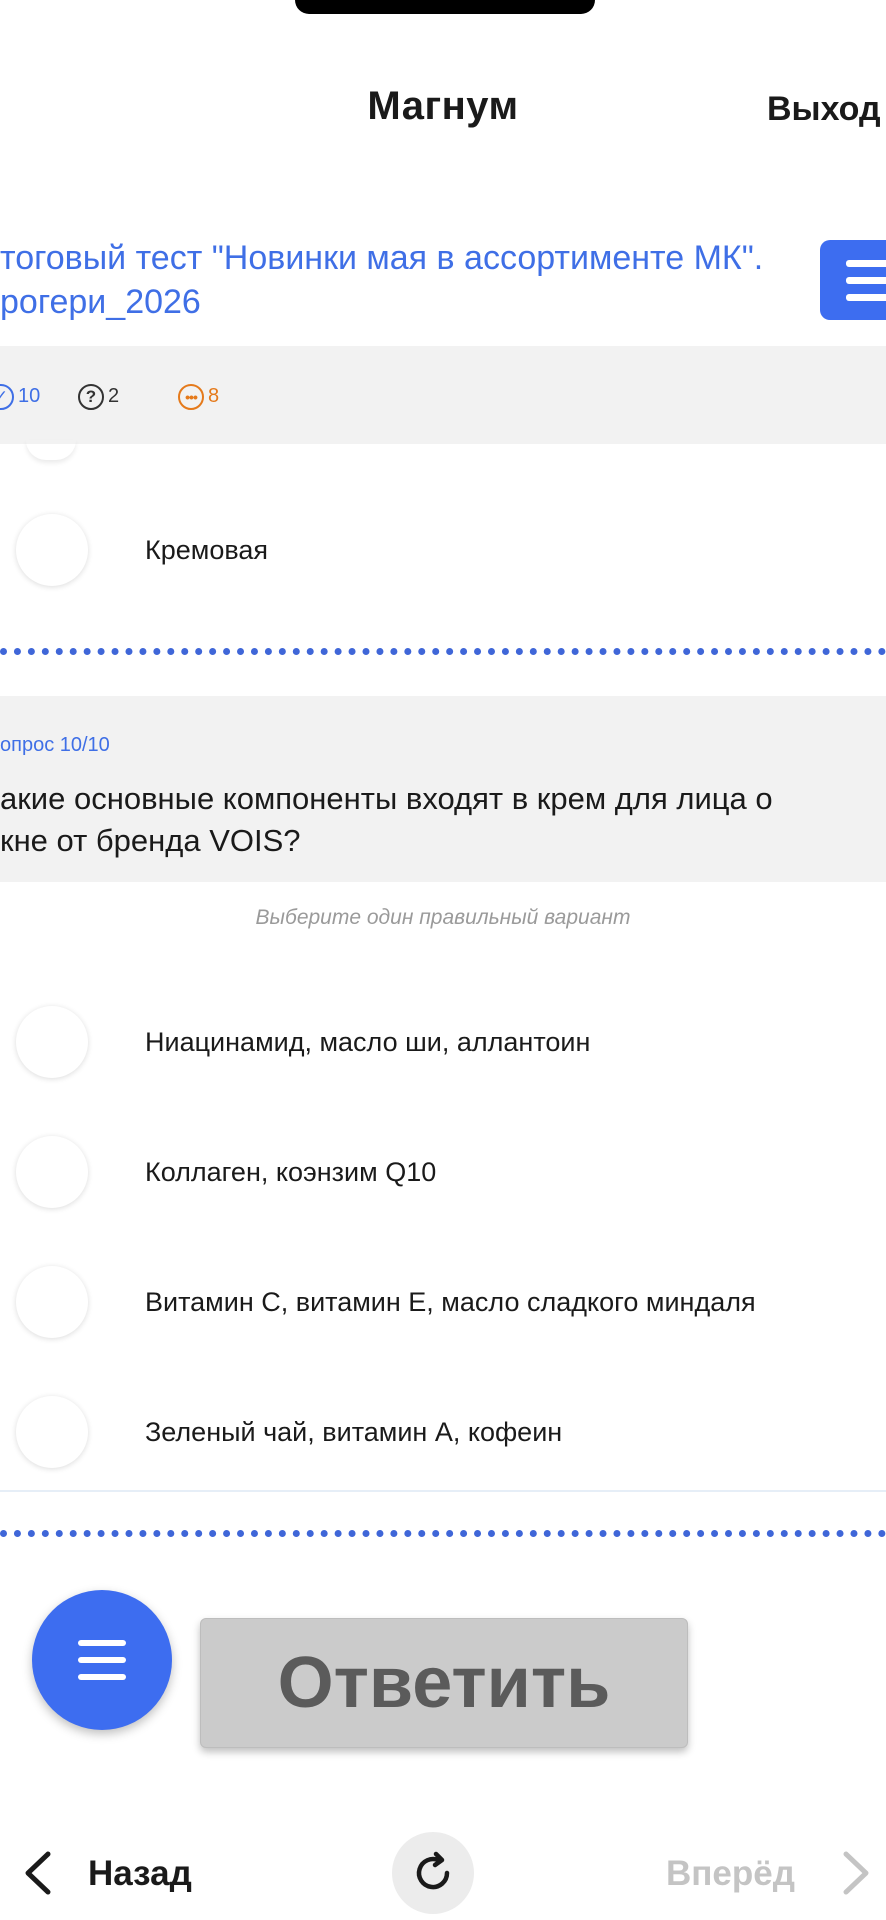 This screenshot has height=1920, width=886. What do you see at coordinates (55, 745) in the screenshot?
I see `question-number: опрос 10/10` at bounding box center [55, 745].